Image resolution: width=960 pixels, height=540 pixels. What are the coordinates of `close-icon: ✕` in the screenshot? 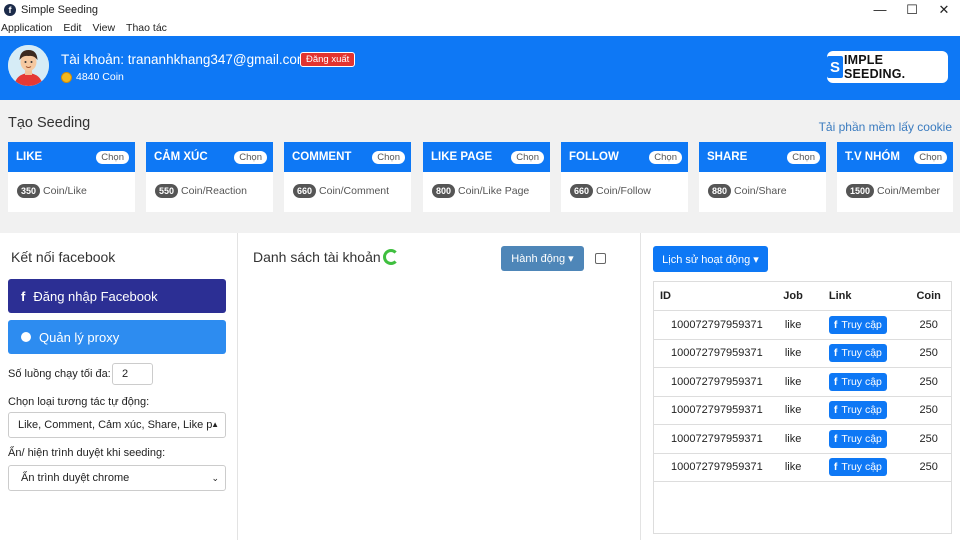 It's located at (944, 9).